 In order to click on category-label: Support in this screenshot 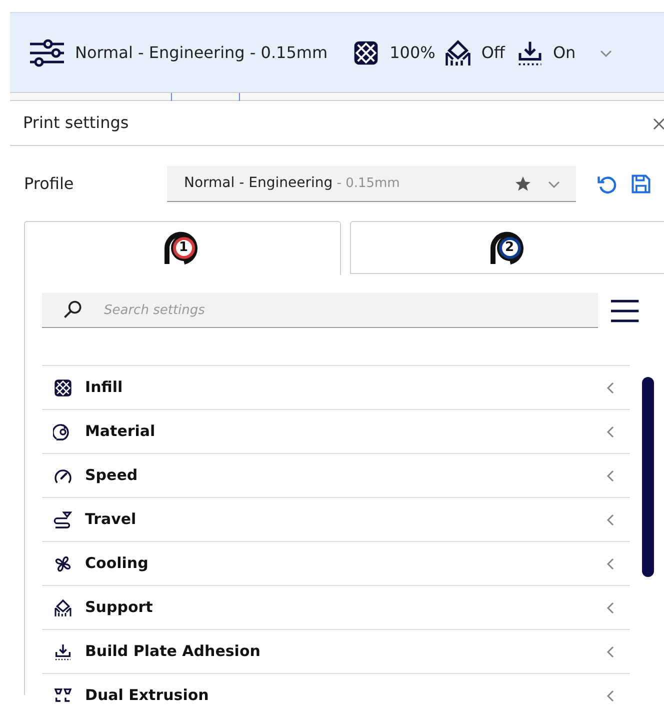, I will do `click(119, 607)`.